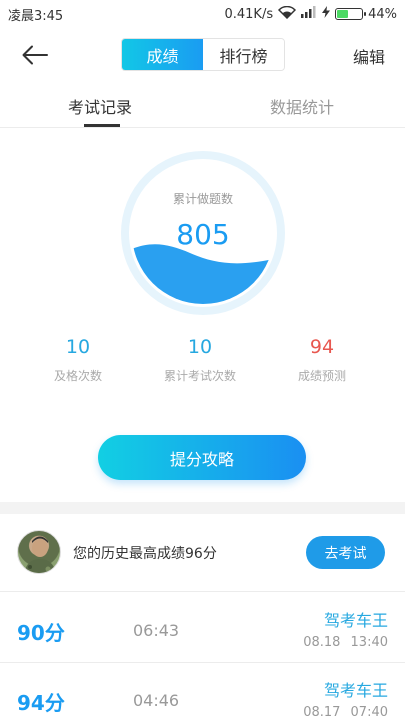 This screenshot has width=405, height=720. I want to click on battery-icon, so click(351, 14).